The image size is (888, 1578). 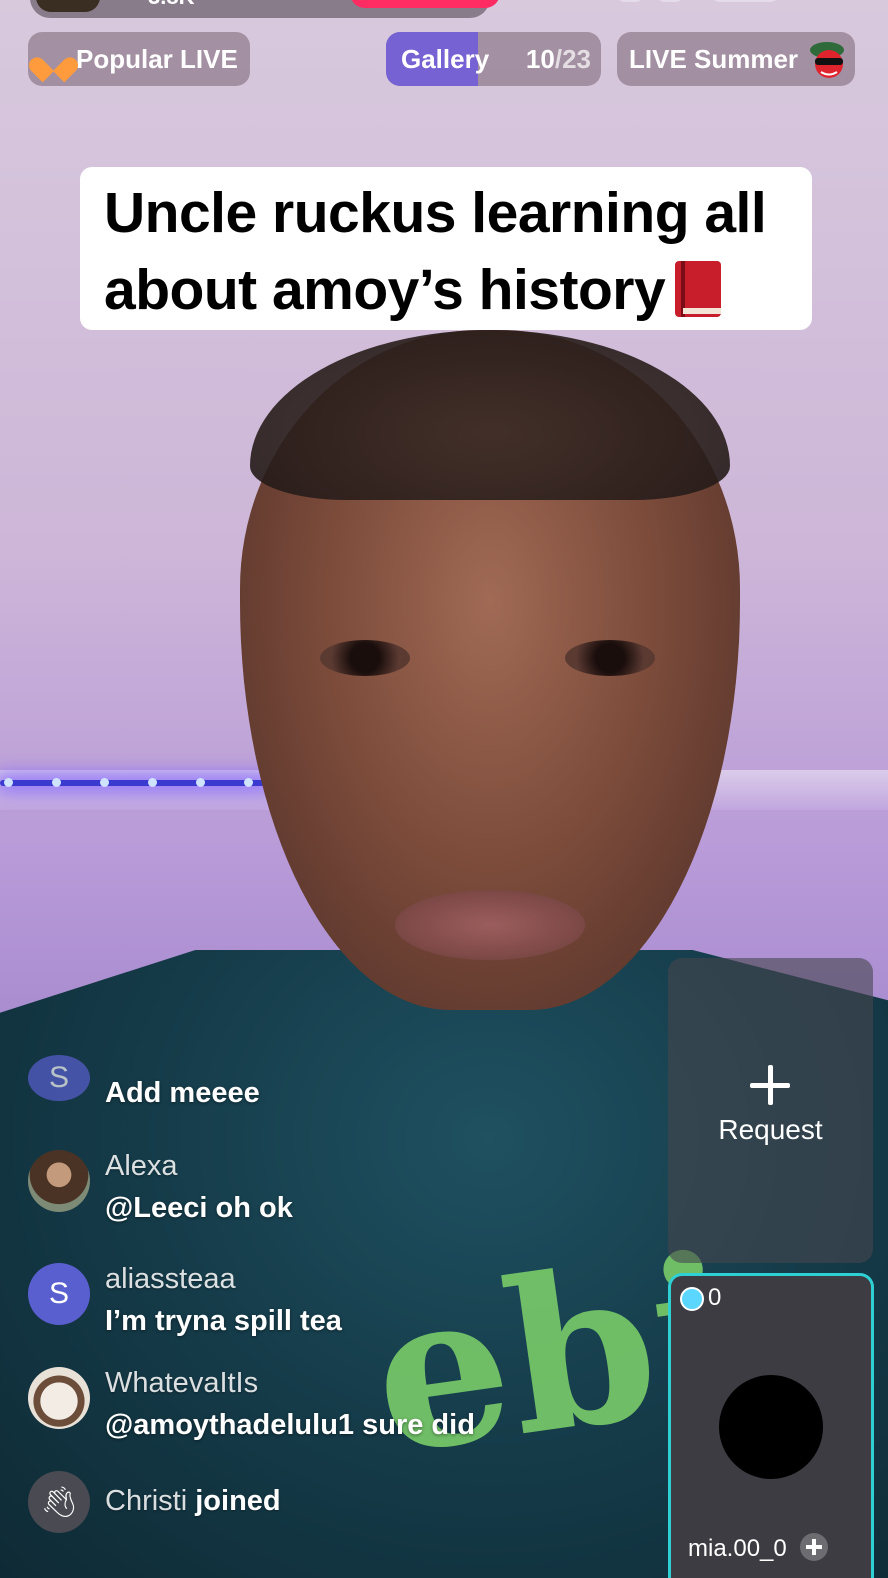 I want to click on waving-hand-icon: 👋︎, so click(x=59, y=1502).